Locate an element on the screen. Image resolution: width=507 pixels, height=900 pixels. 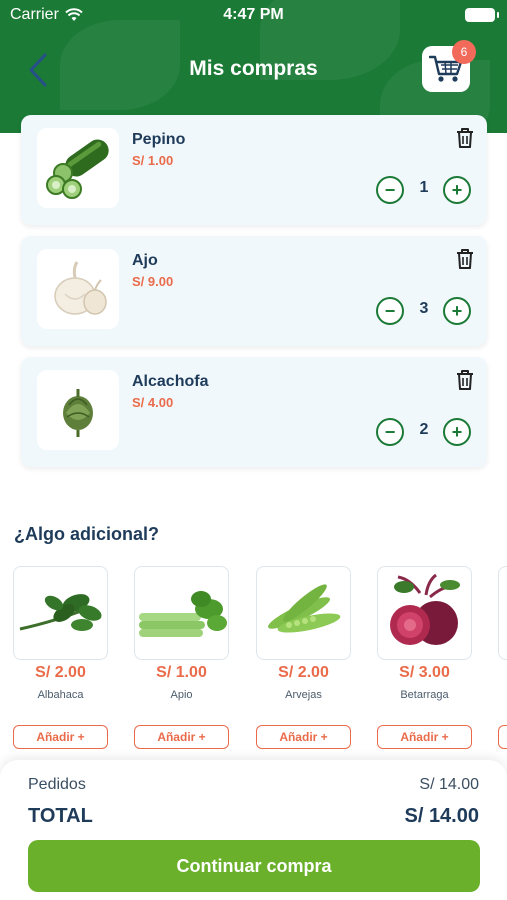
quantity-value: 2 is located at coordinates (424, 429).